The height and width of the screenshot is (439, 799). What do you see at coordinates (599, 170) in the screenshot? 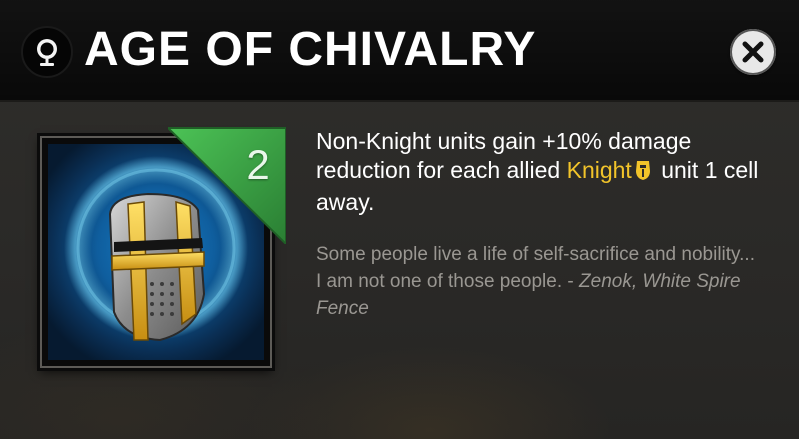
I see `keyword-knight: Knight` at bounding box center [599, 170].